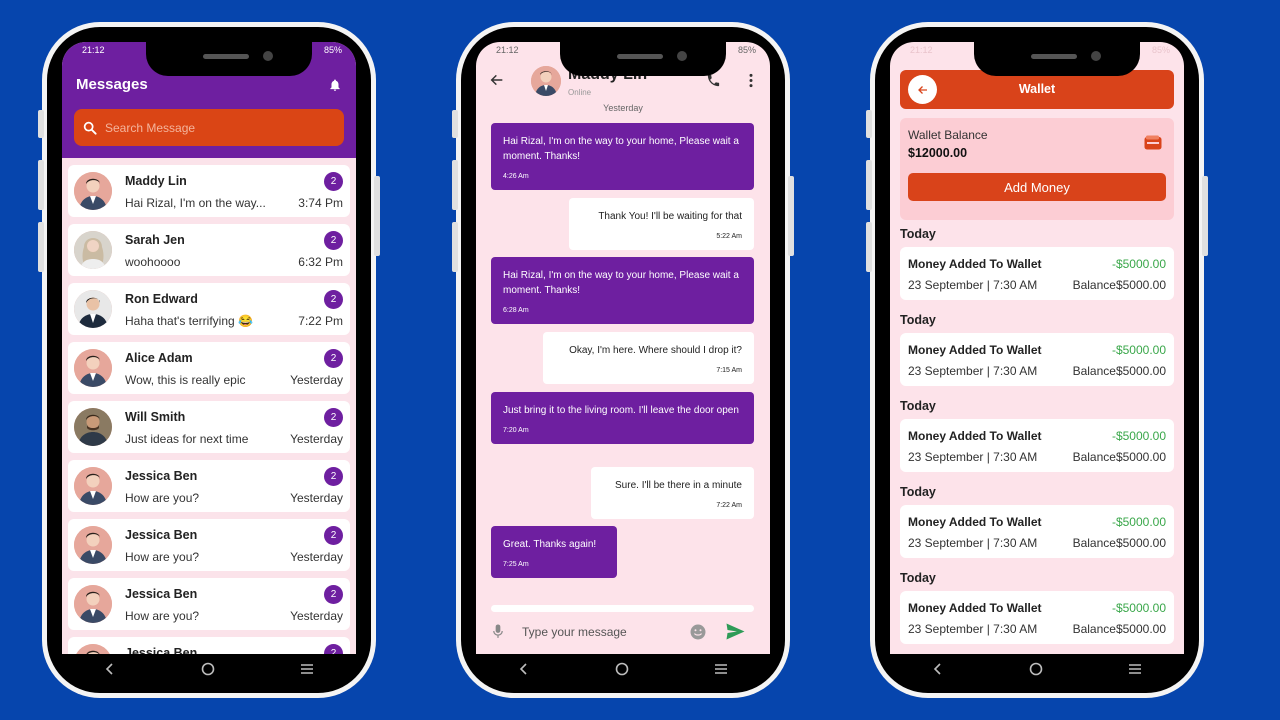 This screenshot has width=1280, height=720. I want to click on more-vertical-icon, so click(751, 80).